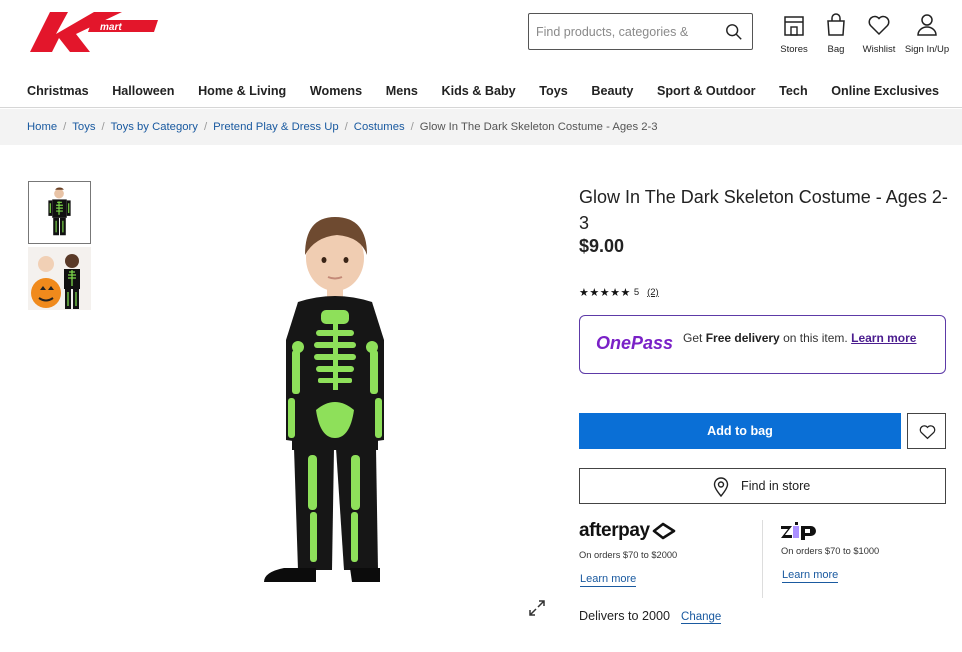  What do you see at coordinates (883, 338) in the screenshot?
I see `onepass-learn-more-link: Learn more` at bounding box center [883, 338].